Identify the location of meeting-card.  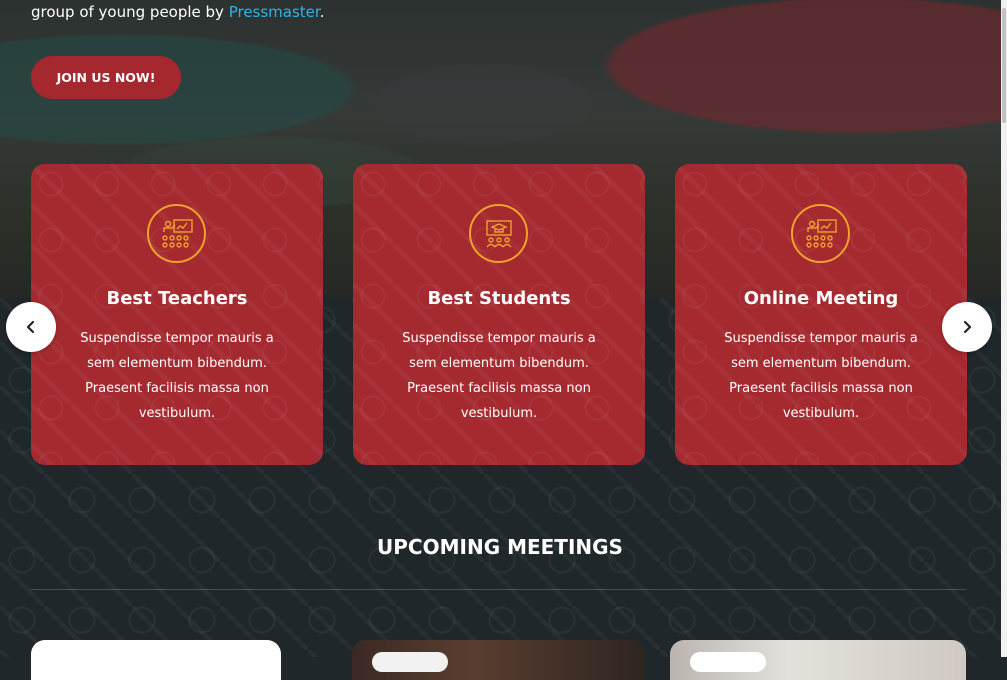
(156, 660).